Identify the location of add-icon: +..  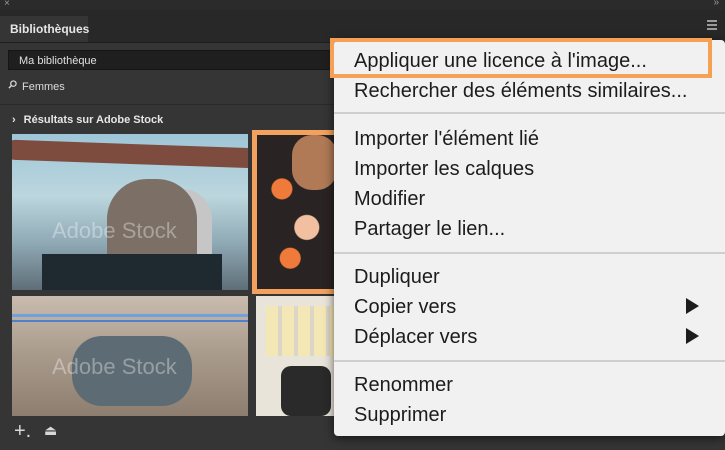
(22, 431).